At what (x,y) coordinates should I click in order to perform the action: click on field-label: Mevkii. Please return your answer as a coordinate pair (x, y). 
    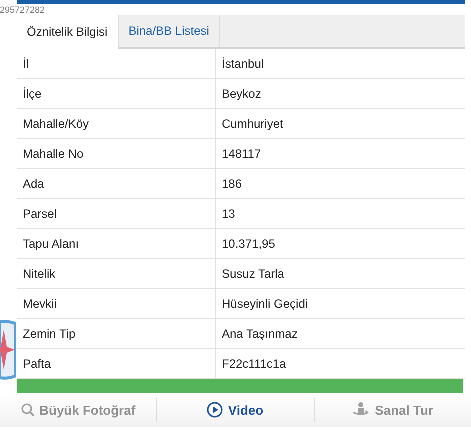
    Looking at the image, I should click on (116, 303).